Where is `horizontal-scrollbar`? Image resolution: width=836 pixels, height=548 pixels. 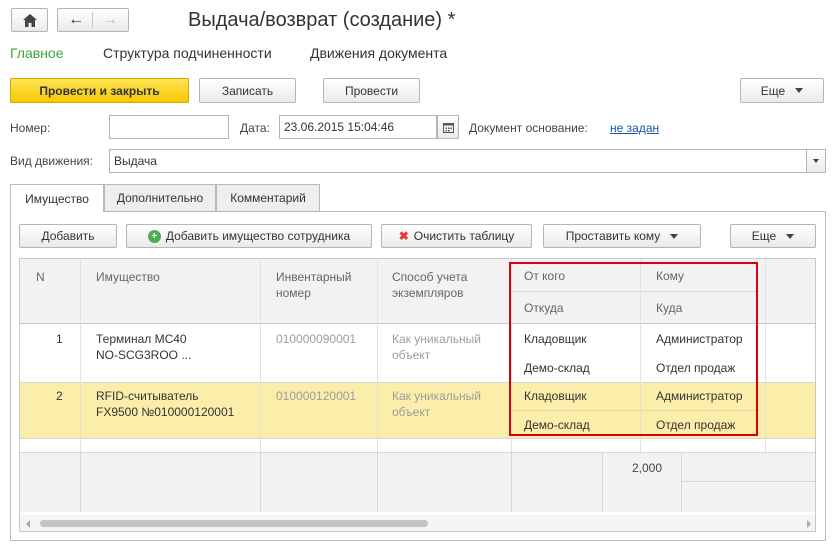
horizontal-scrollbar is located at coordinates (417, 523).